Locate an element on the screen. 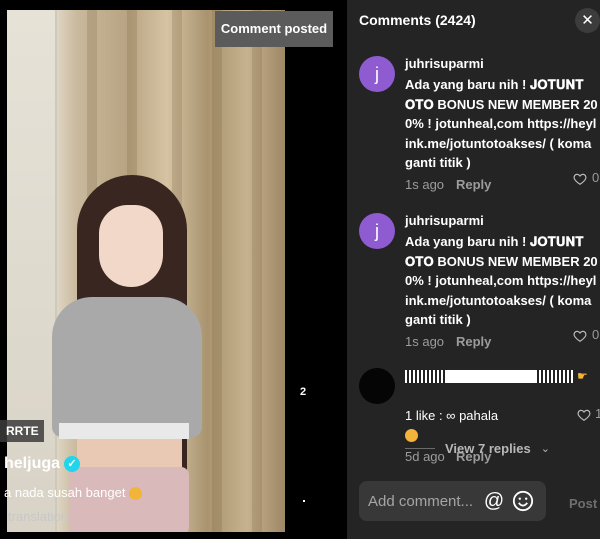  chevron-down-icon: ⌄ is located at coordinates (545, 449).